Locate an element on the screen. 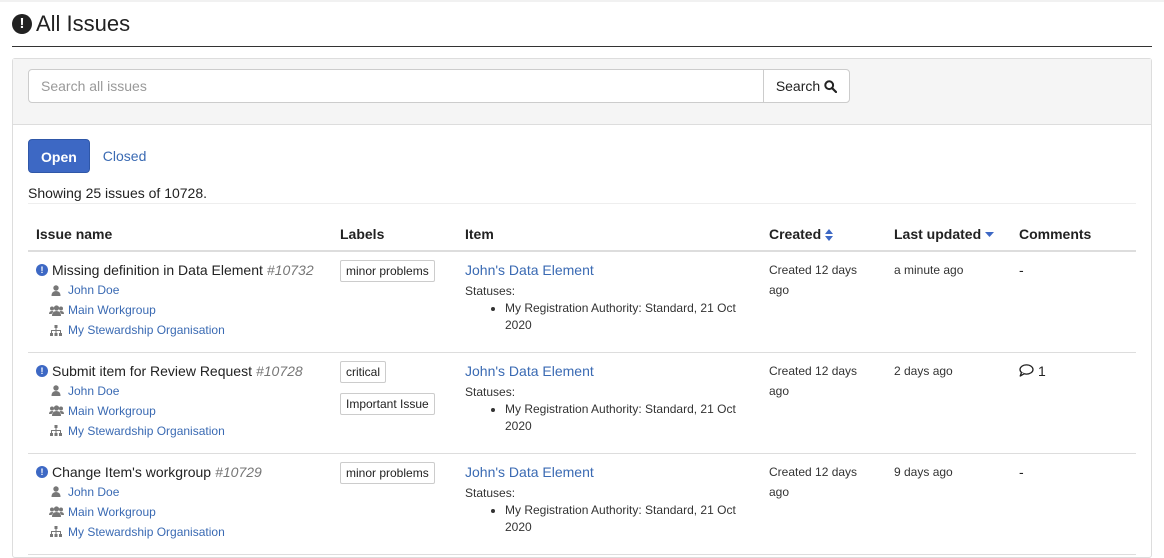 This screenshot has height=558, width=1164. tab-open: Open is located at coordinates (59, 156).